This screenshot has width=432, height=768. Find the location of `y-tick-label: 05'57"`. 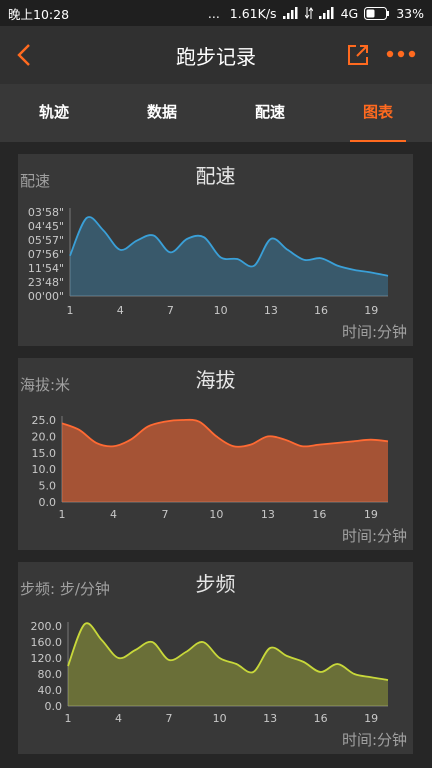

y-tick-label: 05'57" is located at coordinates (46, 240).